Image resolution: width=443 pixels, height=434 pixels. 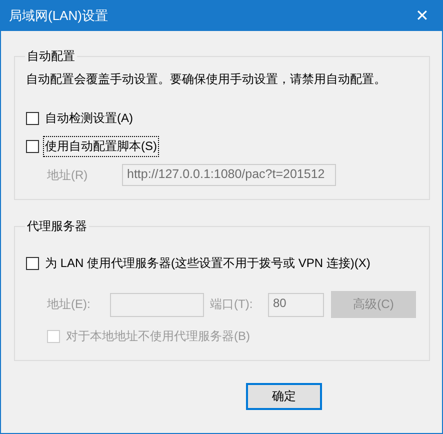 What do you see at coordinates (68, 175) in the screenshot?
I see `field-label: 地址(R)` at bounding box center [68, 175].